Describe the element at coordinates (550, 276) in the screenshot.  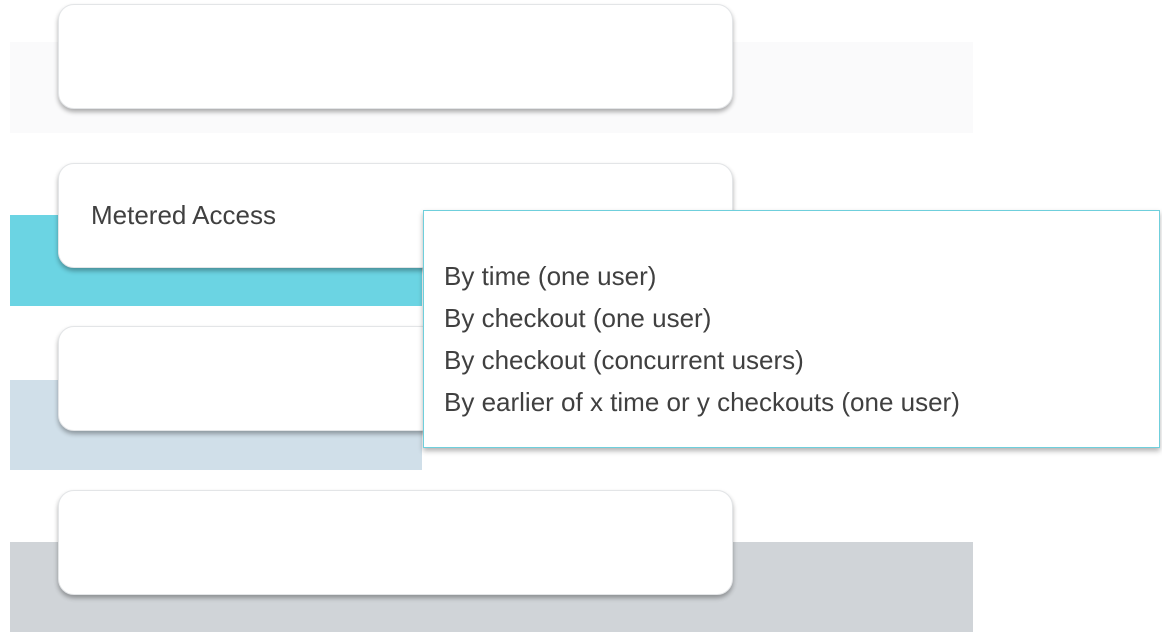
I see `option-item: By time (one user)` at that location.